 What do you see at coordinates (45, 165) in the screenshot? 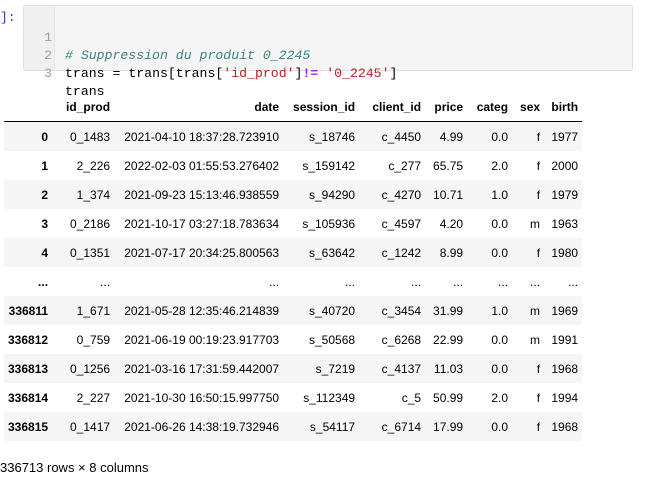
I see `row-index: 1` at bounding box center [45, 165].